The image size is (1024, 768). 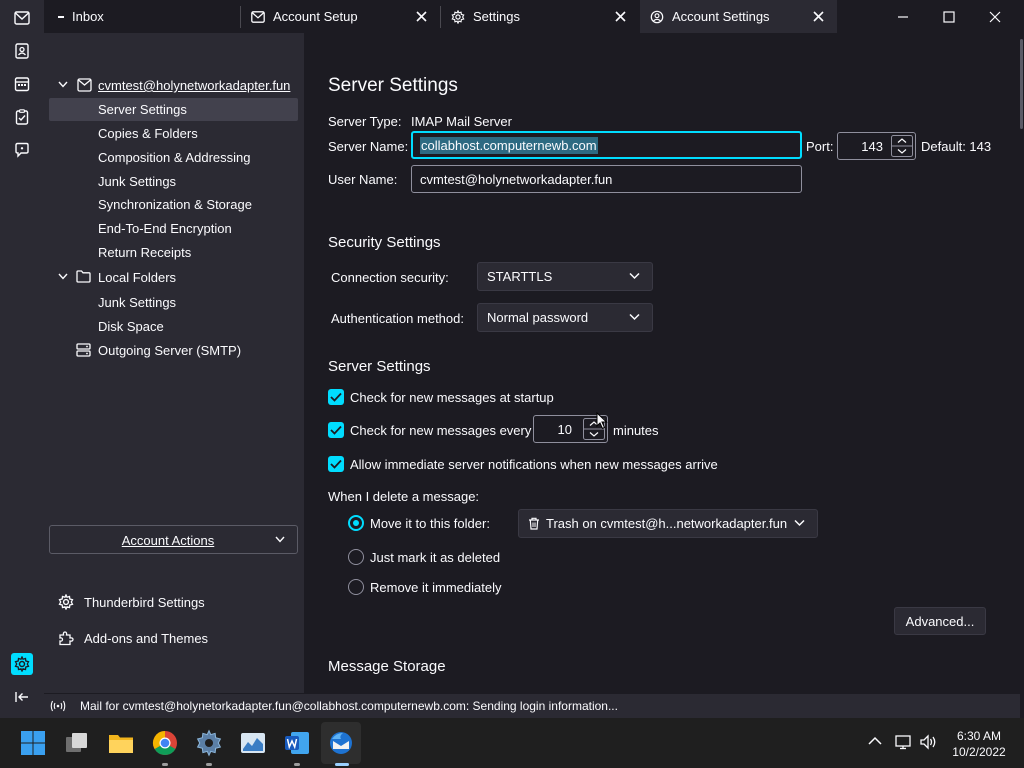 I want to click on tab-inbox: Inbox, so click(x=142, y=16).